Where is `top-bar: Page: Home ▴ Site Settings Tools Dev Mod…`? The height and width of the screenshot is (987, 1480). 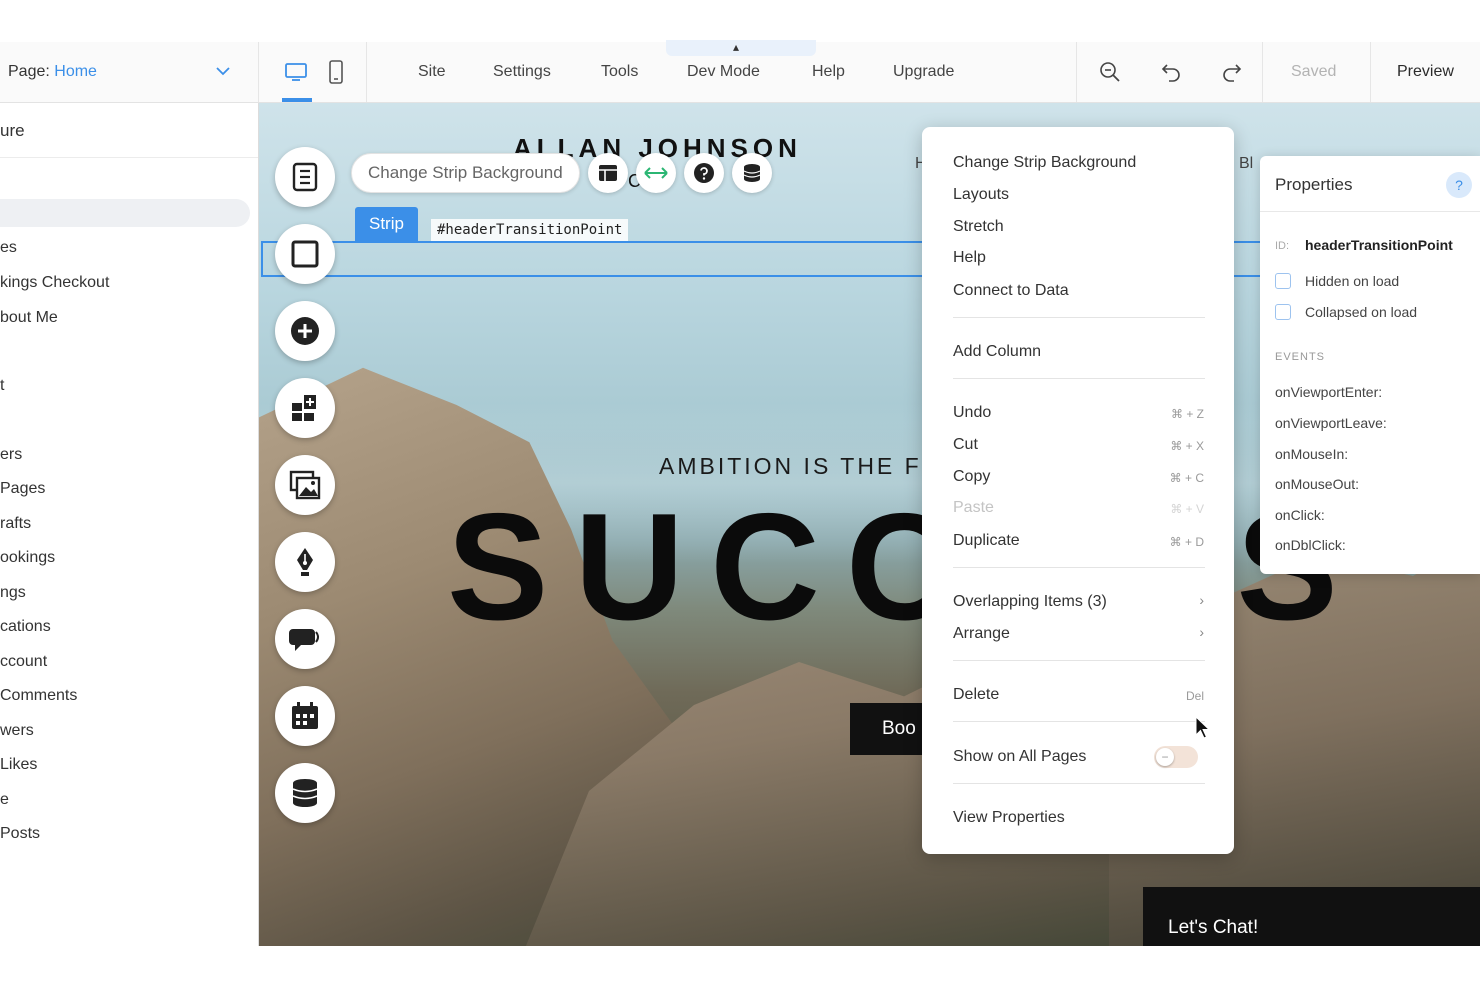 top-bar: Page: Home ▴ Site Settings Tools Dev Mod… is located at coordinates (740, 71).